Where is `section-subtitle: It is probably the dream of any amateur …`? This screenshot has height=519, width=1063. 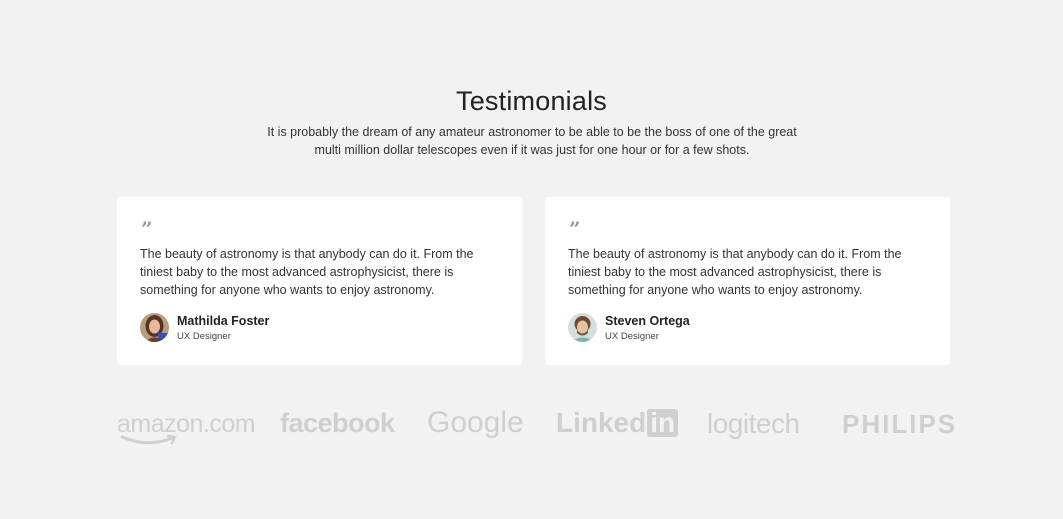 section-subtitle: It is probably the dream of any amateur … is located at coordinates (532, 141).